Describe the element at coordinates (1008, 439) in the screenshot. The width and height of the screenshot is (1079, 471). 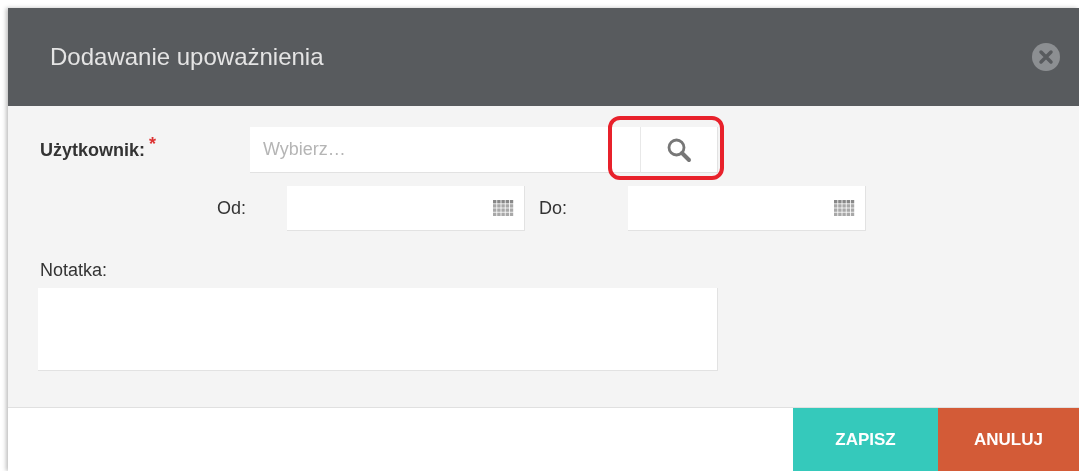
I see `cancel-button: ANULUJ` at that location.